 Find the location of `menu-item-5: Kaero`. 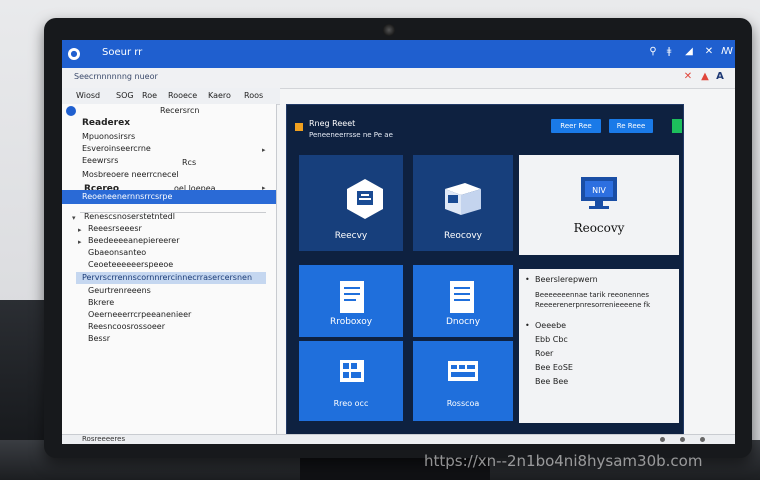

menu-item-5: Kaero is located at coordinates (219, 95).